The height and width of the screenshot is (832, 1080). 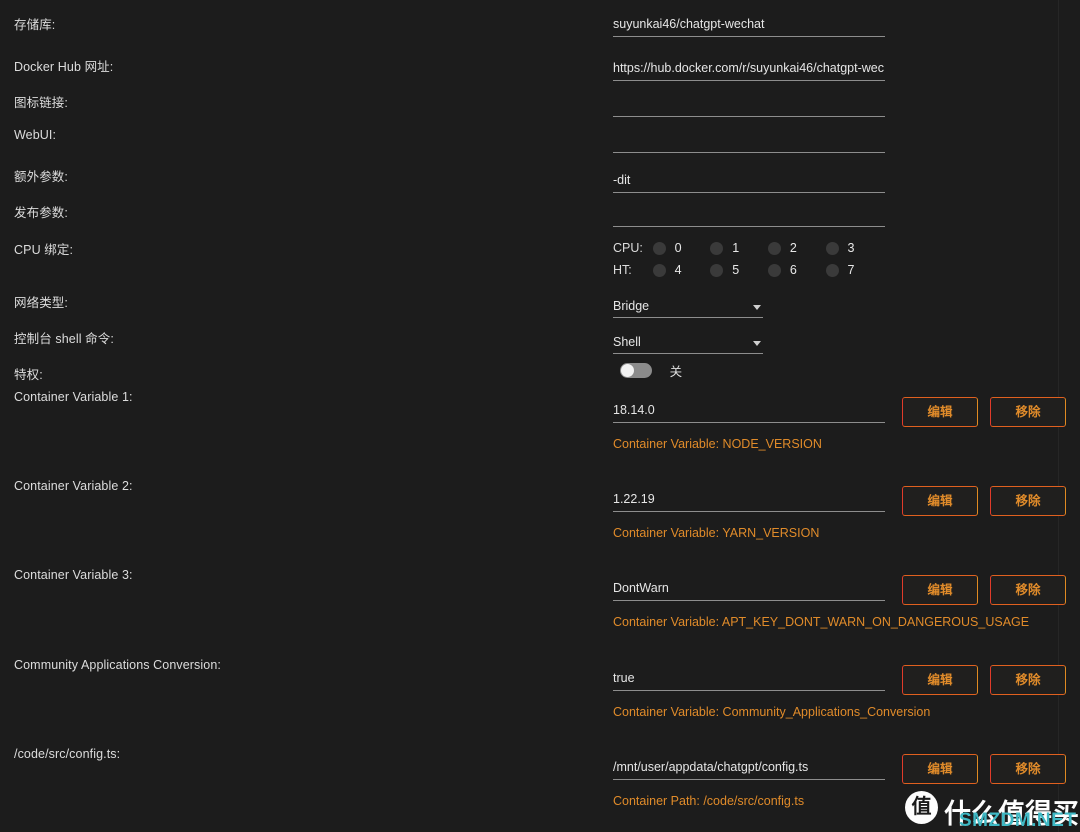 I want to click on label-config-ts-path: /code/src/config.ts:, so click(x=67, y=754).